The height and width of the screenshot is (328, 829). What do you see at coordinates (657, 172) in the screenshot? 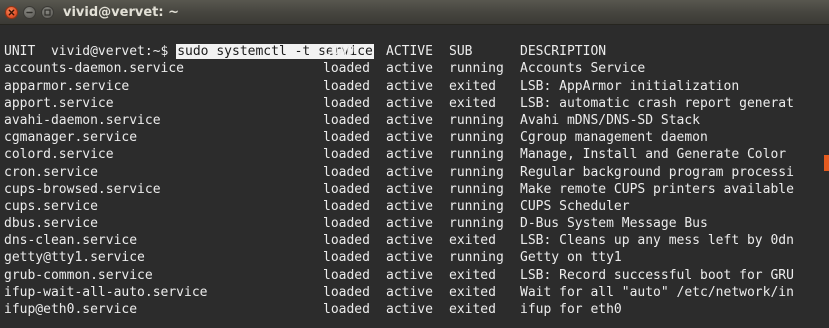
I see `cell-description: Regular background program processi` at bounding box center [657, 172].